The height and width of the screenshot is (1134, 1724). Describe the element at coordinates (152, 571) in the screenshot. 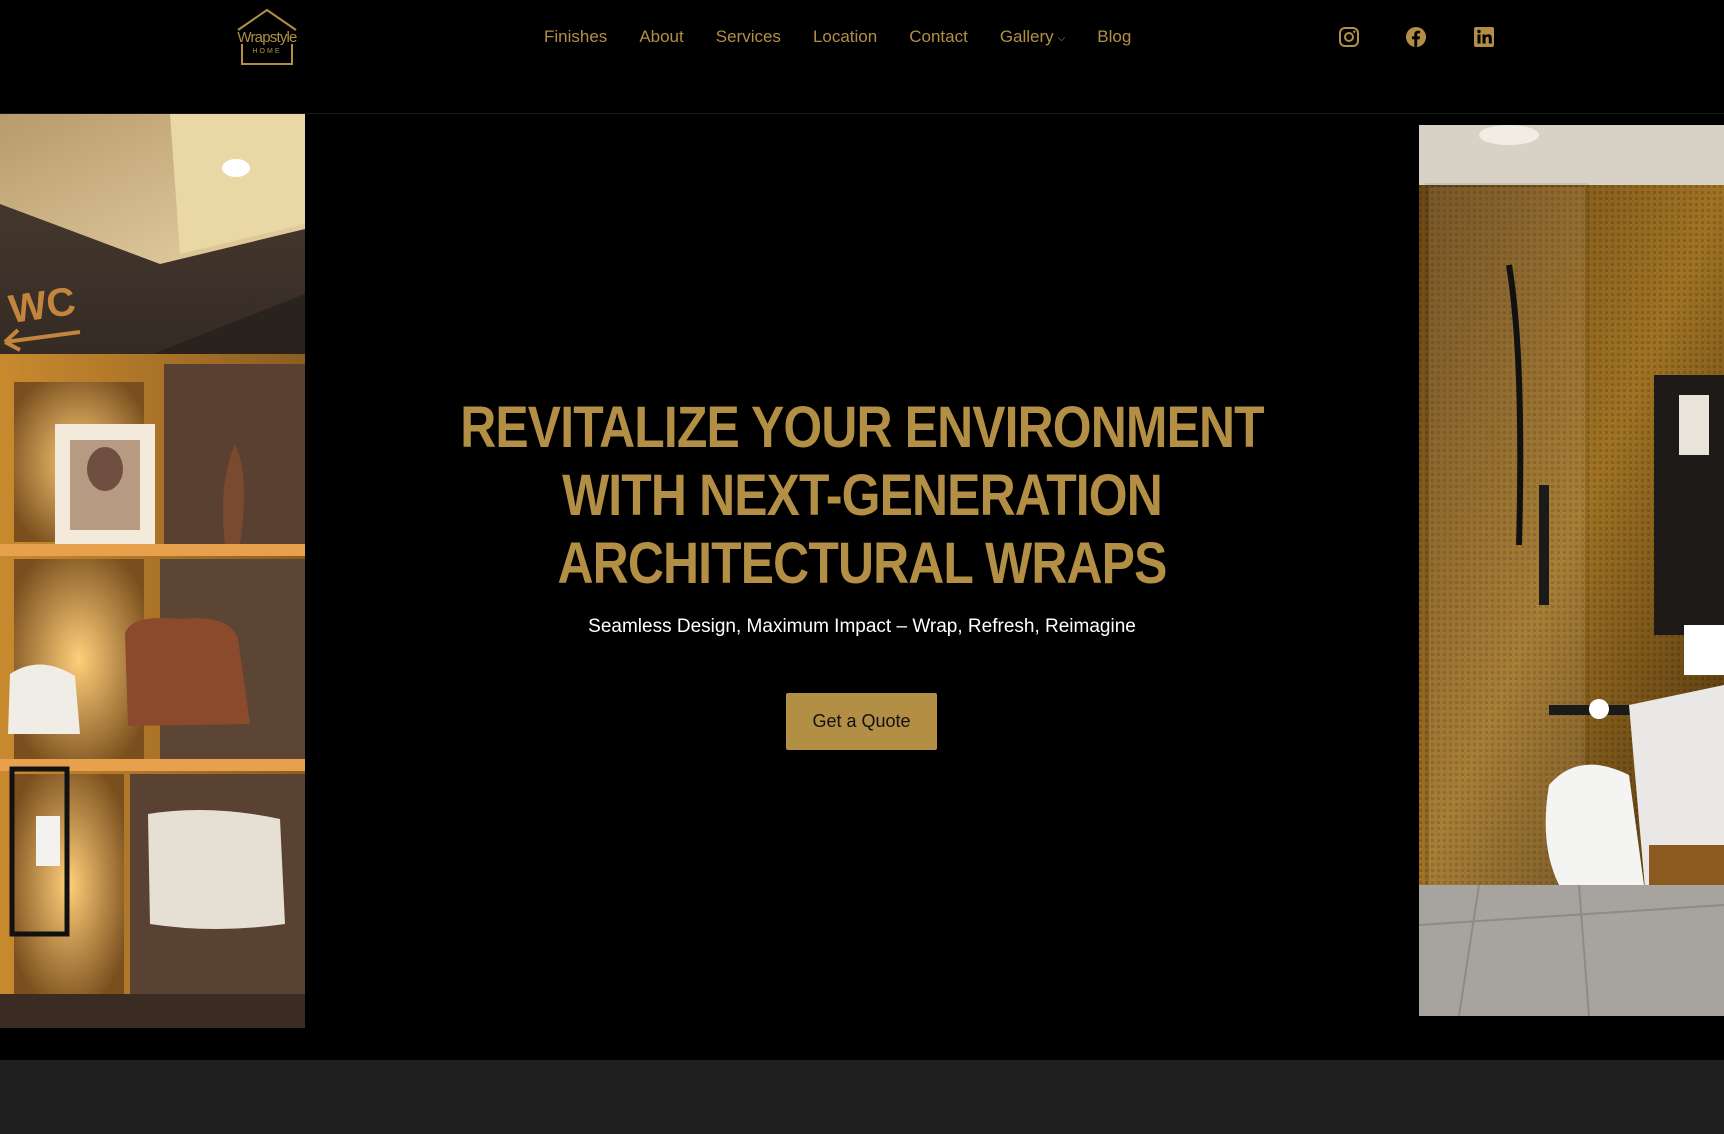

I see `hero-image-left: WC` at that location.